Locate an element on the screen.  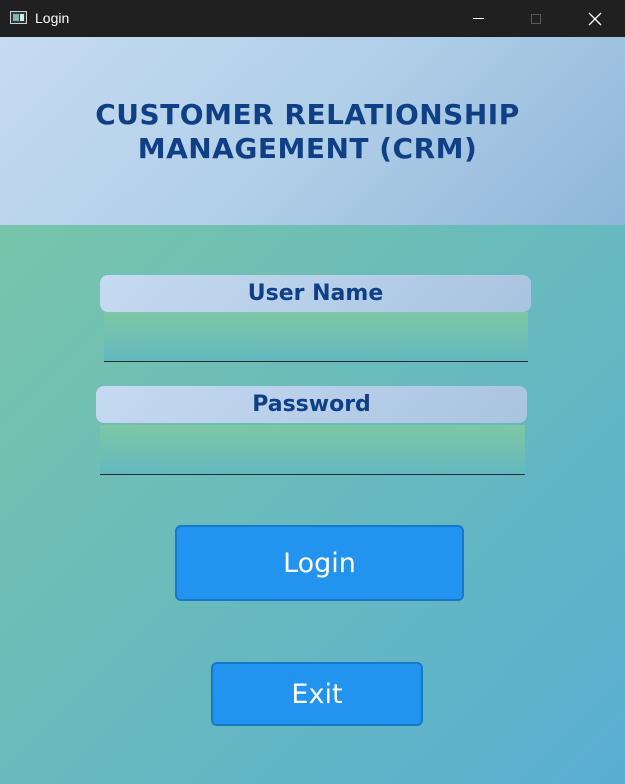
close-button is located at coordinates (595, 18).